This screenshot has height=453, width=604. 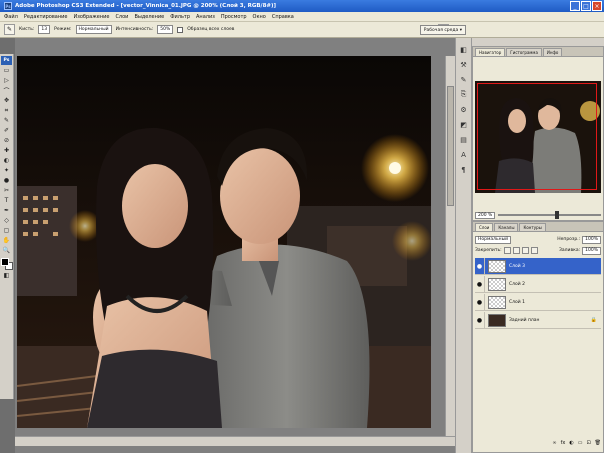 What do you see at coordinates (525, 250) in the screenshot?
I see `lock-position-icon` at bounding box center [525, 250].